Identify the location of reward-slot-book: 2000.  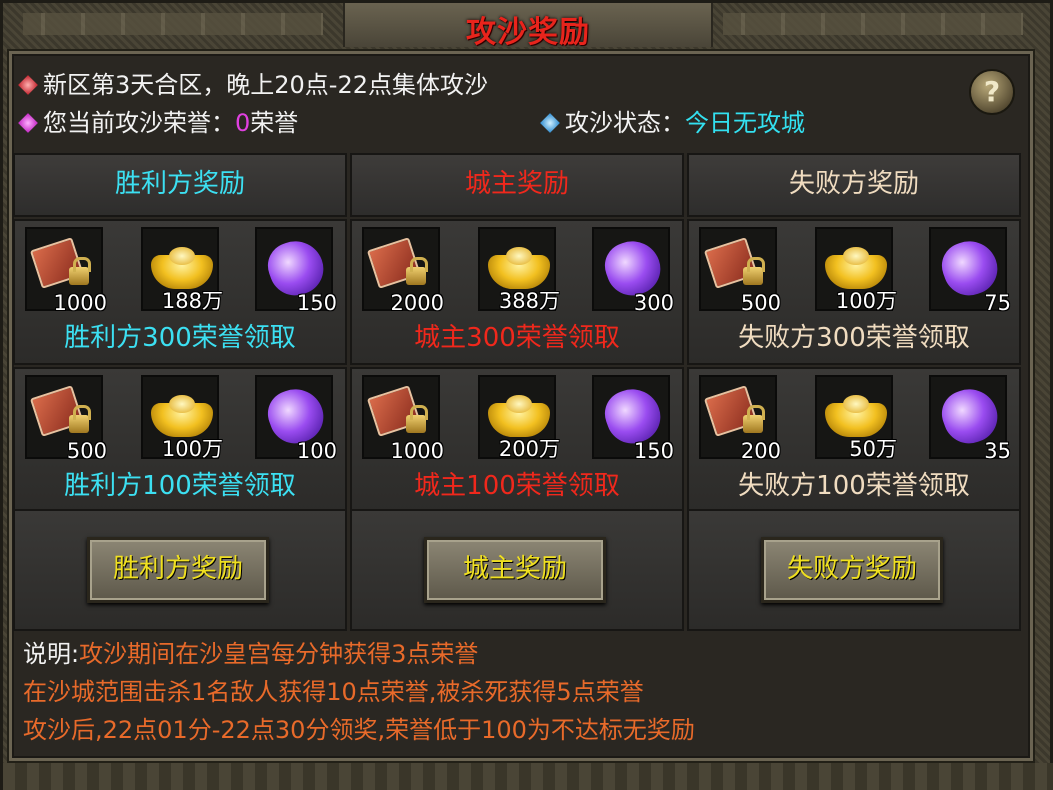
(403, 271).